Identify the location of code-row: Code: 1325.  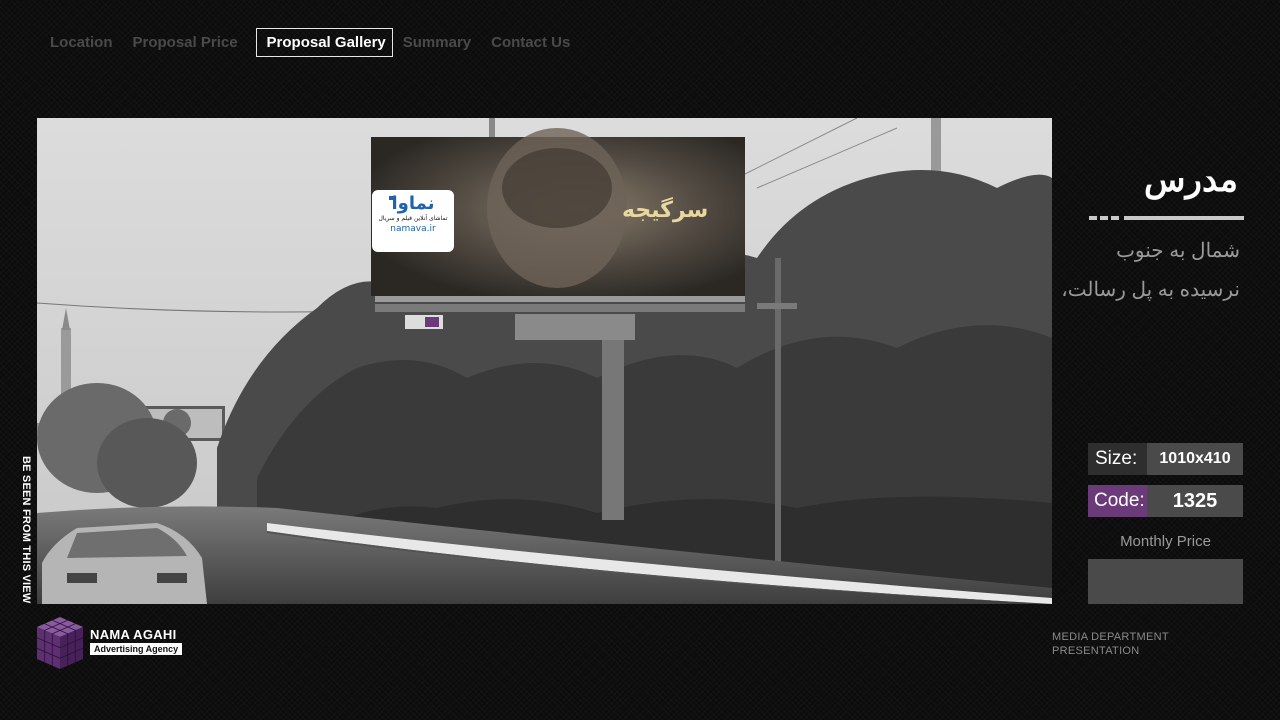
(1165, 501).